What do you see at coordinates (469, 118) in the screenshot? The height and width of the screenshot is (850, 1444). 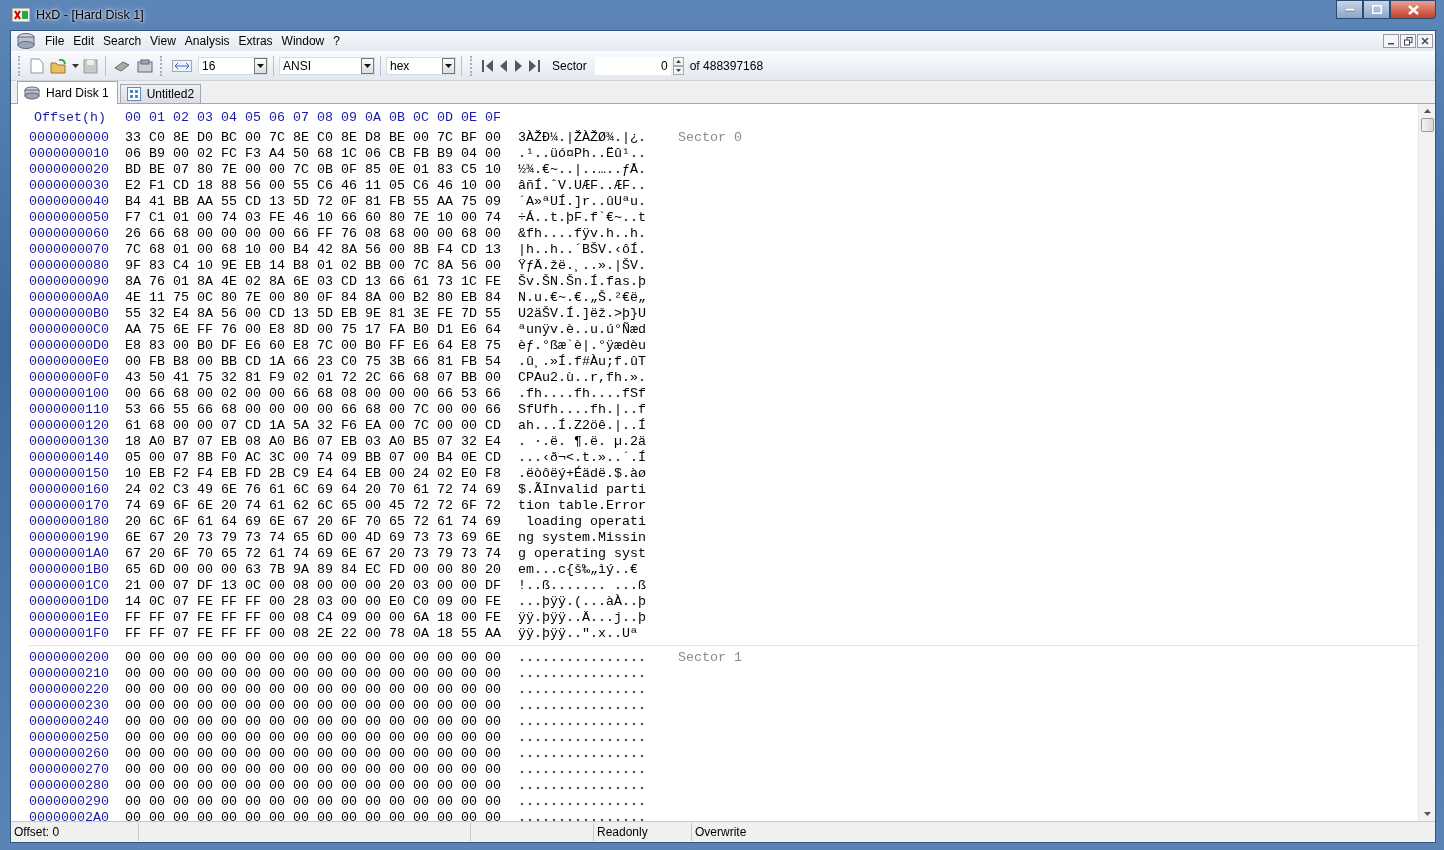 I see `column-header: 0E` at bounding box center [469, 118].